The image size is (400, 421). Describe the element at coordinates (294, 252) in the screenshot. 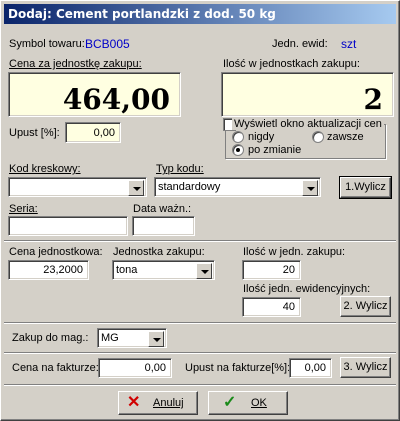

I see `qty-purchase-label: Ilość w jedn. zakupu:` at that location.